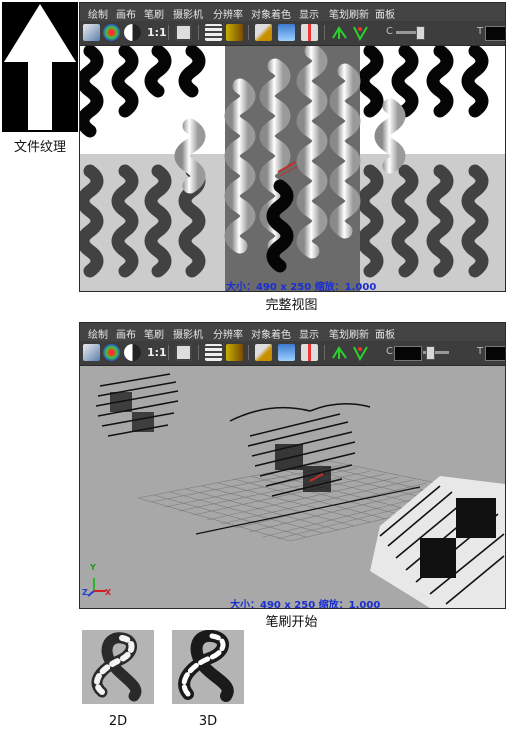 This screenshot has width=506, height=736. What do you see at coordinates (291, 622) in the screenshot?
I see `stroke-start-caption: 笔刷开始` at bounding box center [291, 622].